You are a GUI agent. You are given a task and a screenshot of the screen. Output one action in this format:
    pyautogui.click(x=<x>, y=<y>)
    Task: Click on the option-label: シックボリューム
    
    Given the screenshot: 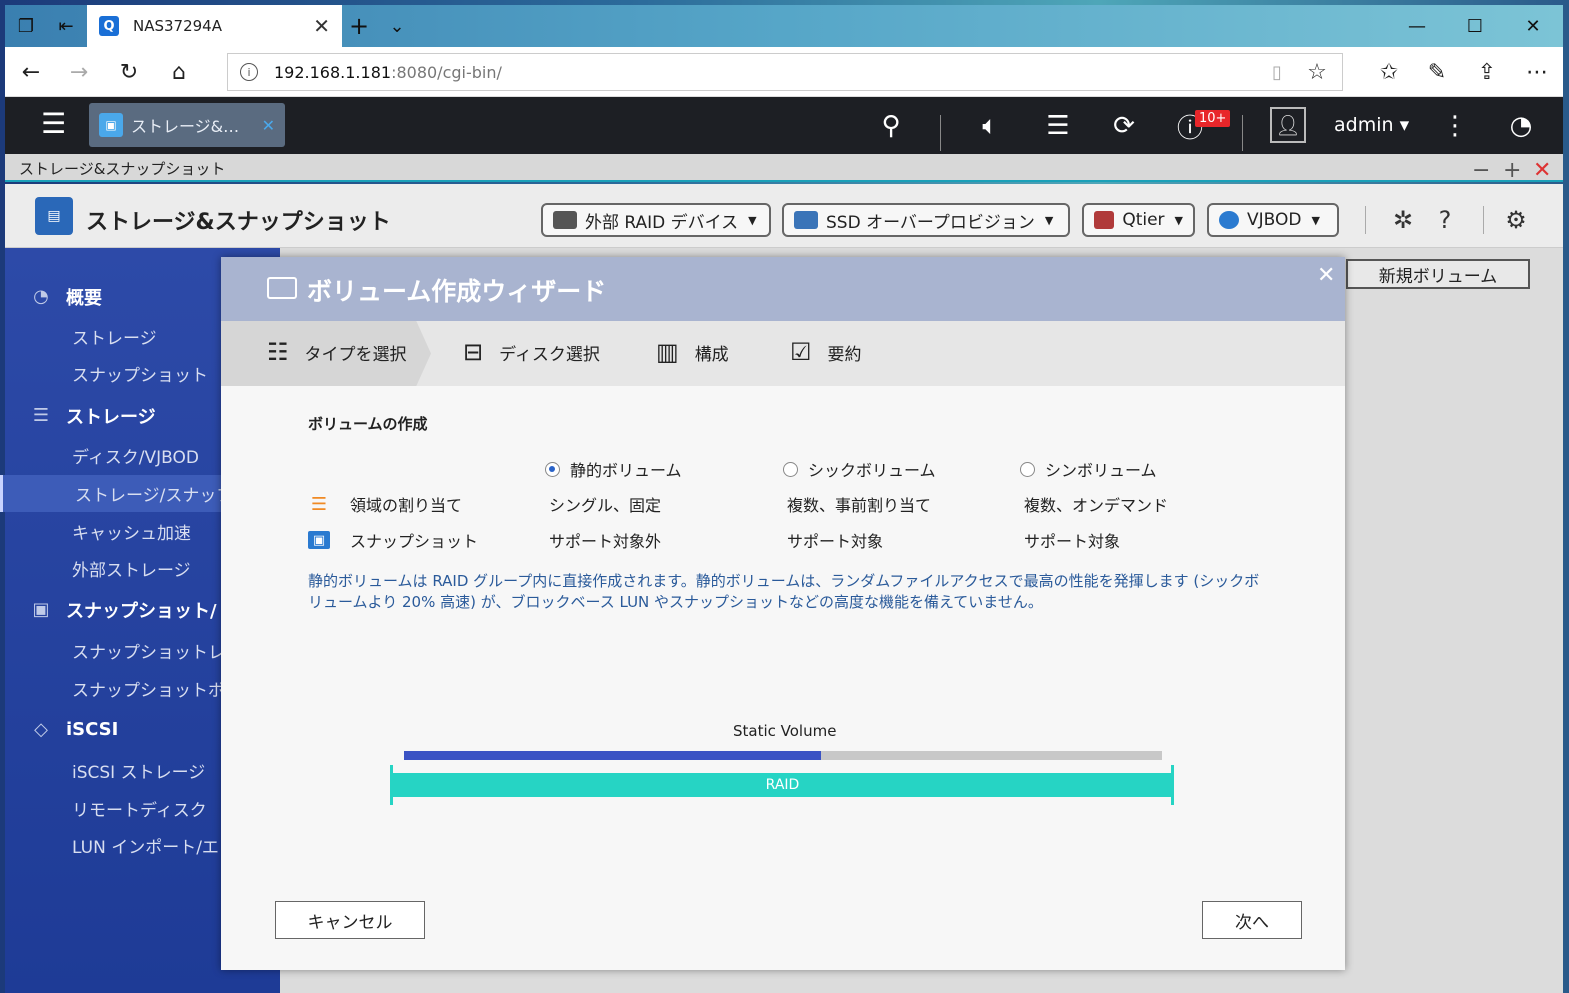 What is the action you would take?
    pyautogui.click(x=872, y=470)
    